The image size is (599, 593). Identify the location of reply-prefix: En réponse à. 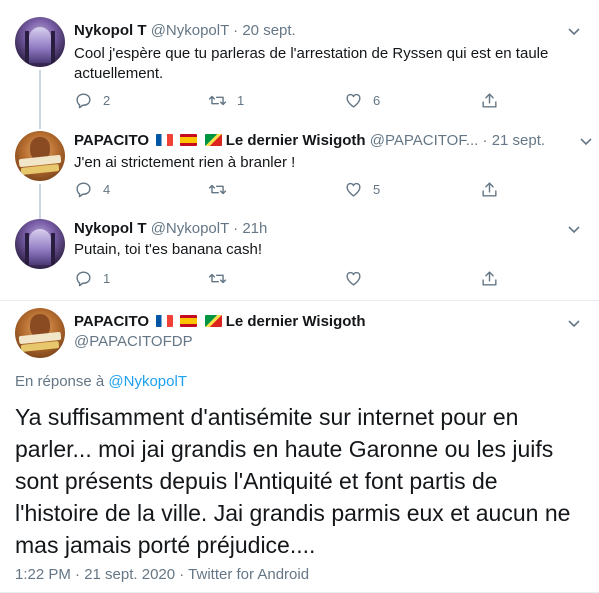
(60, 381).